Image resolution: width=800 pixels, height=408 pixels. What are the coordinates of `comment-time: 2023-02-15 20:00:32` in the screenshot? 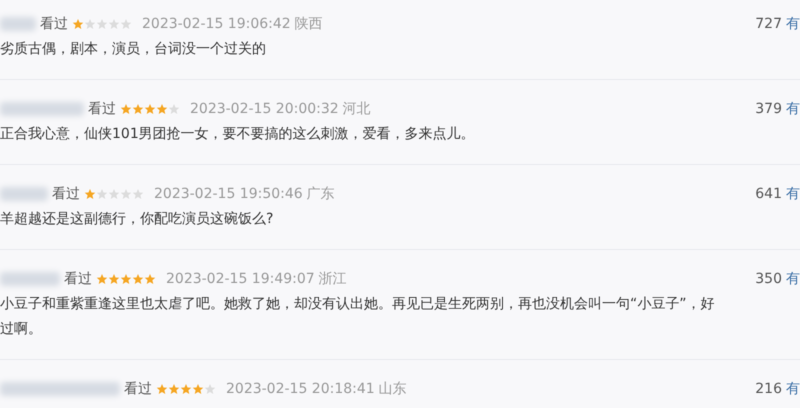 It's located at (264, 109).